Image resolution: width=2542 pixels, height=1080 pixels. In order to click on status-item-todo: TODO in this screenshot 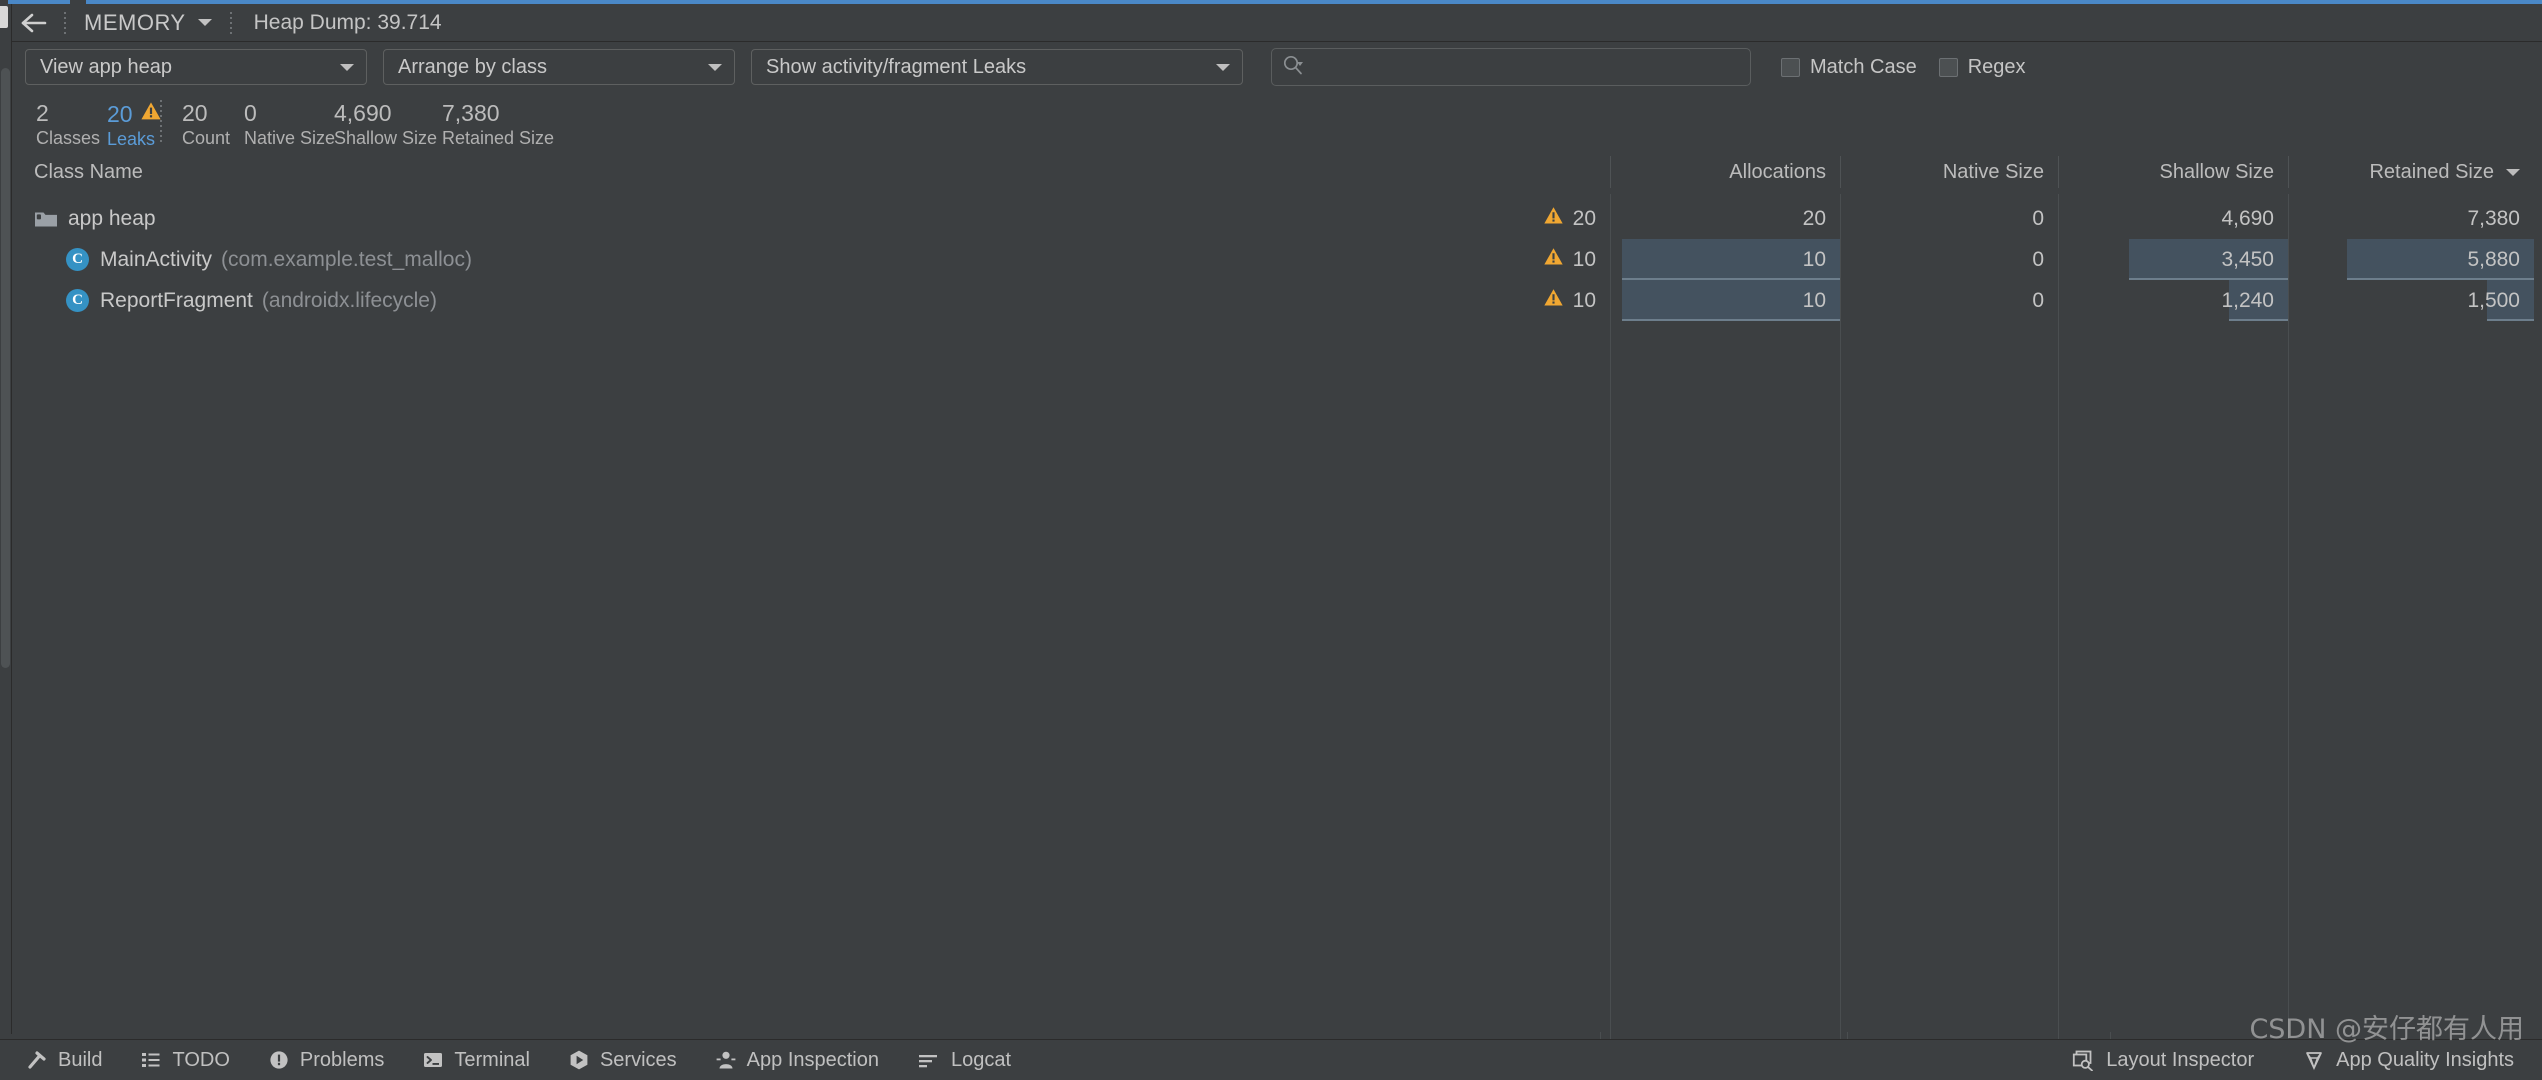, I will do `click(185, 1060)`.